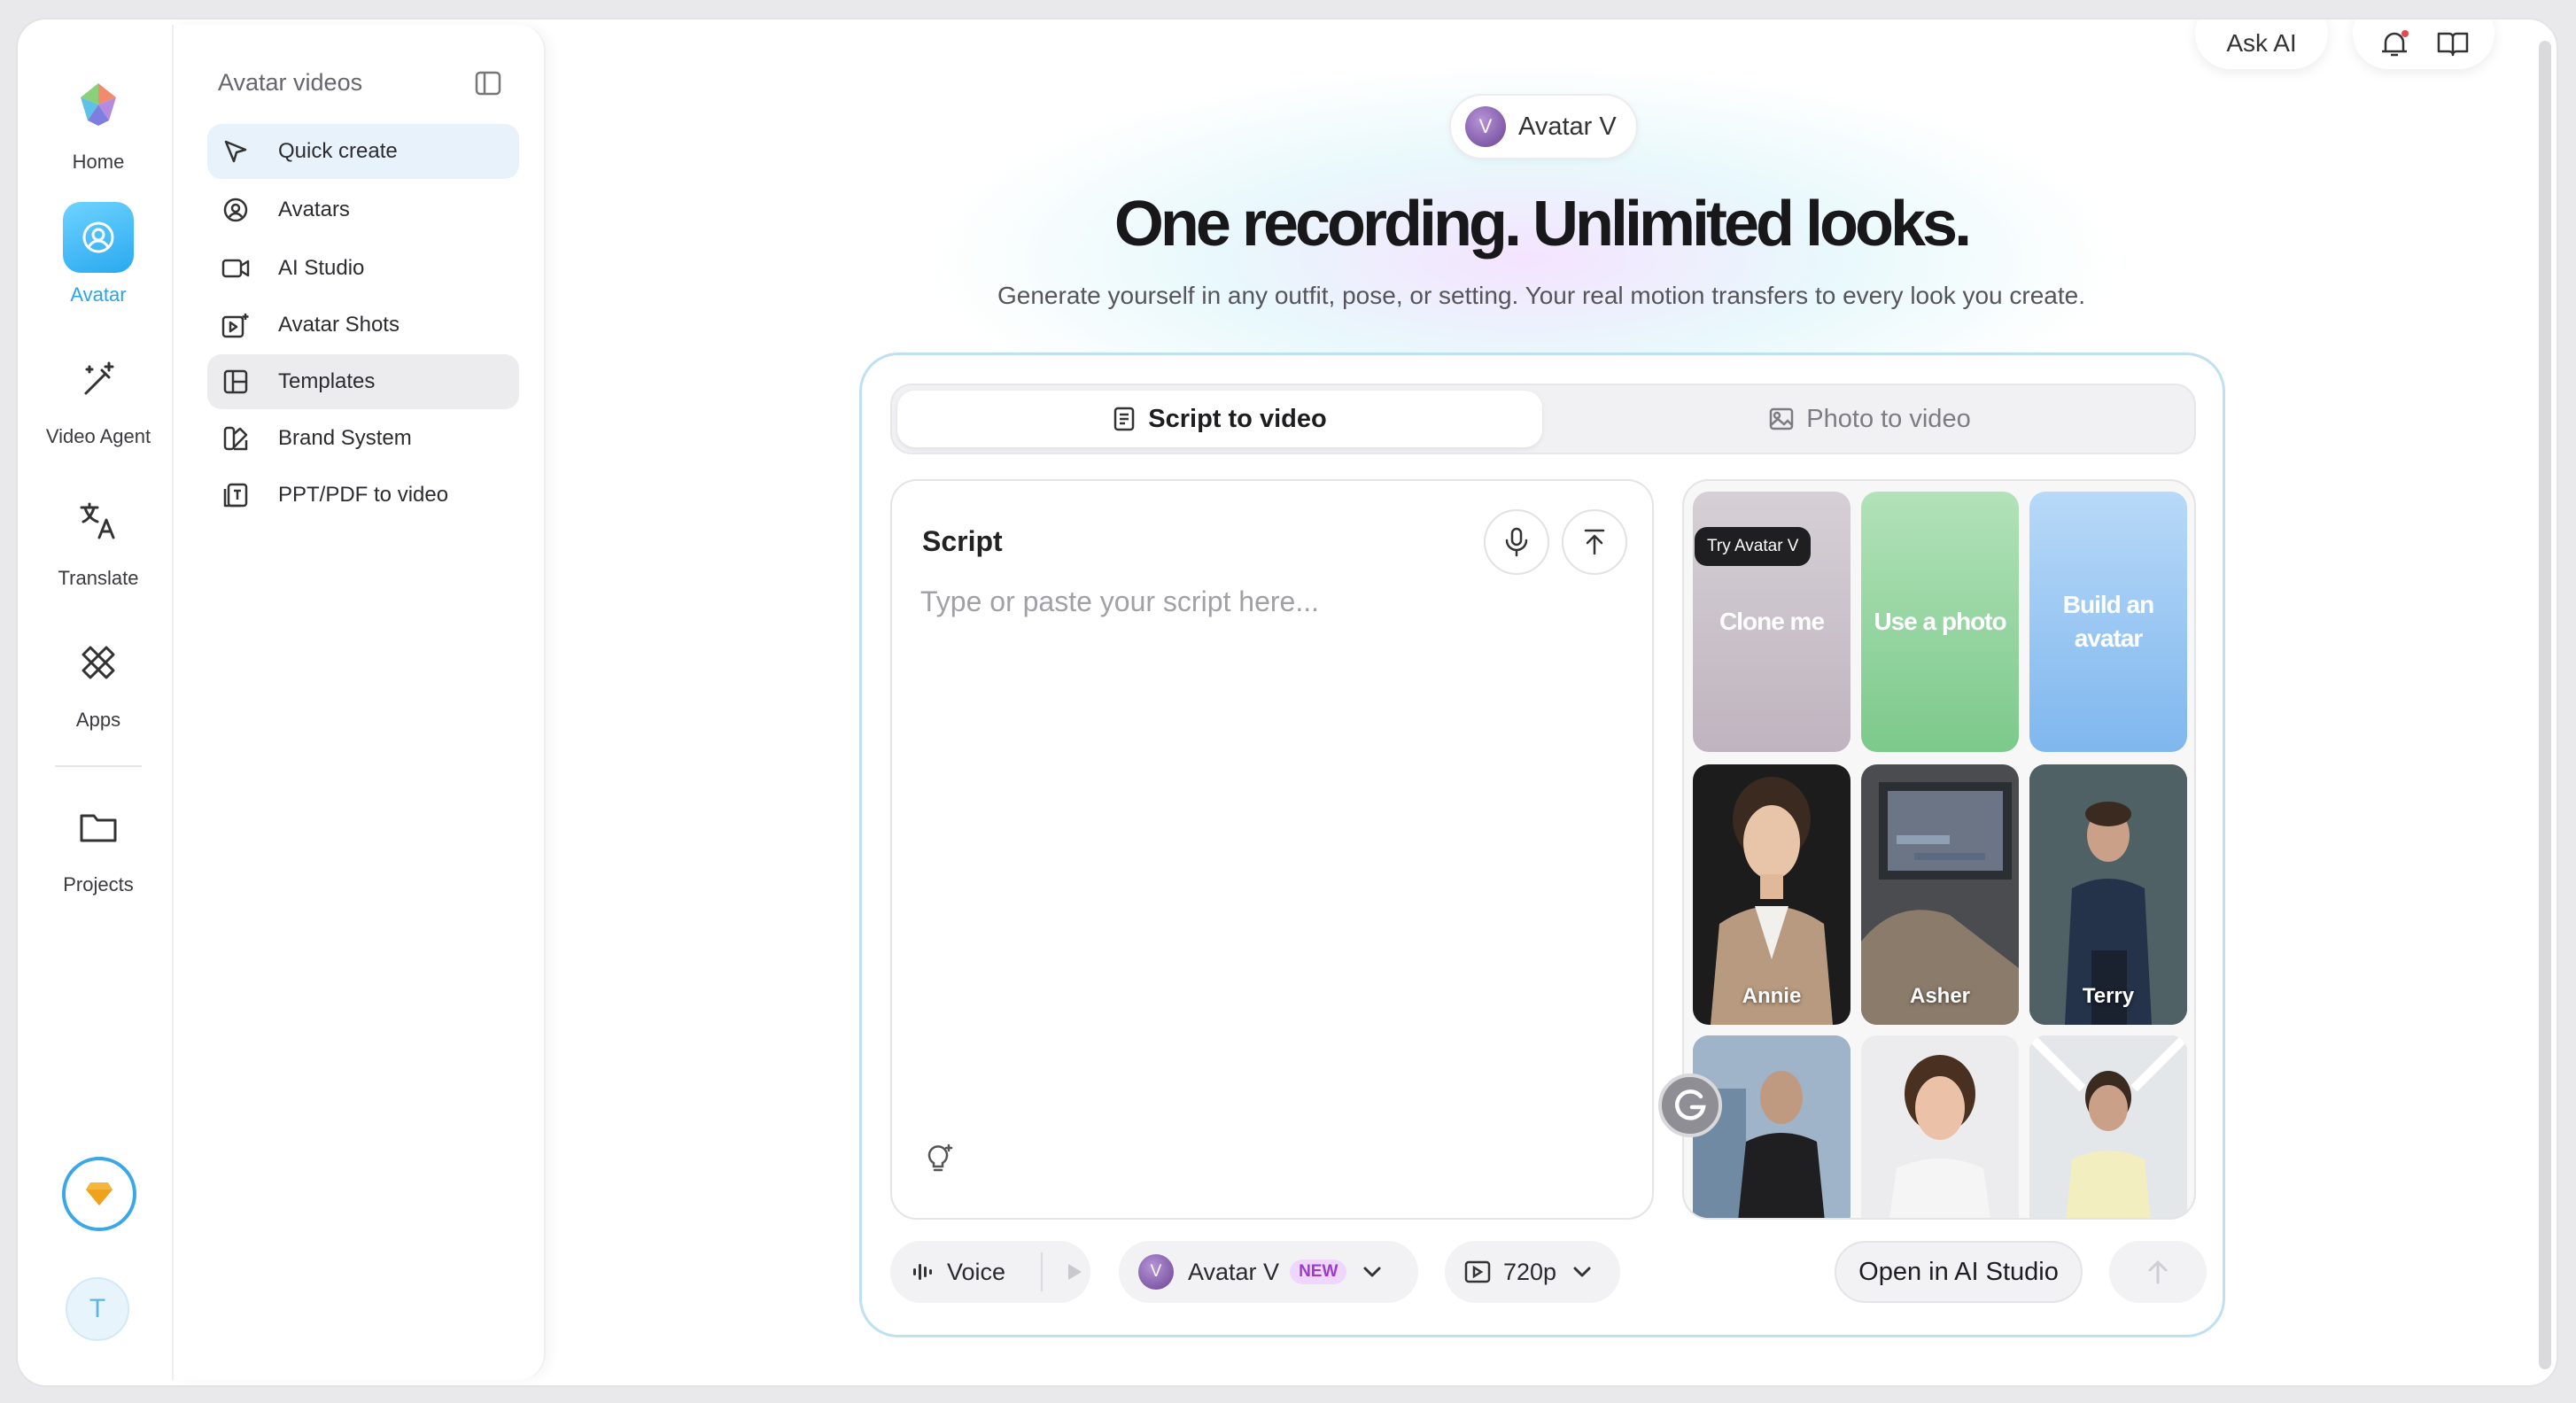 The height and width of the screenshot is (1403, 2576). I want to click on ask-ai-label: Ask AI, so click(2261, 43).